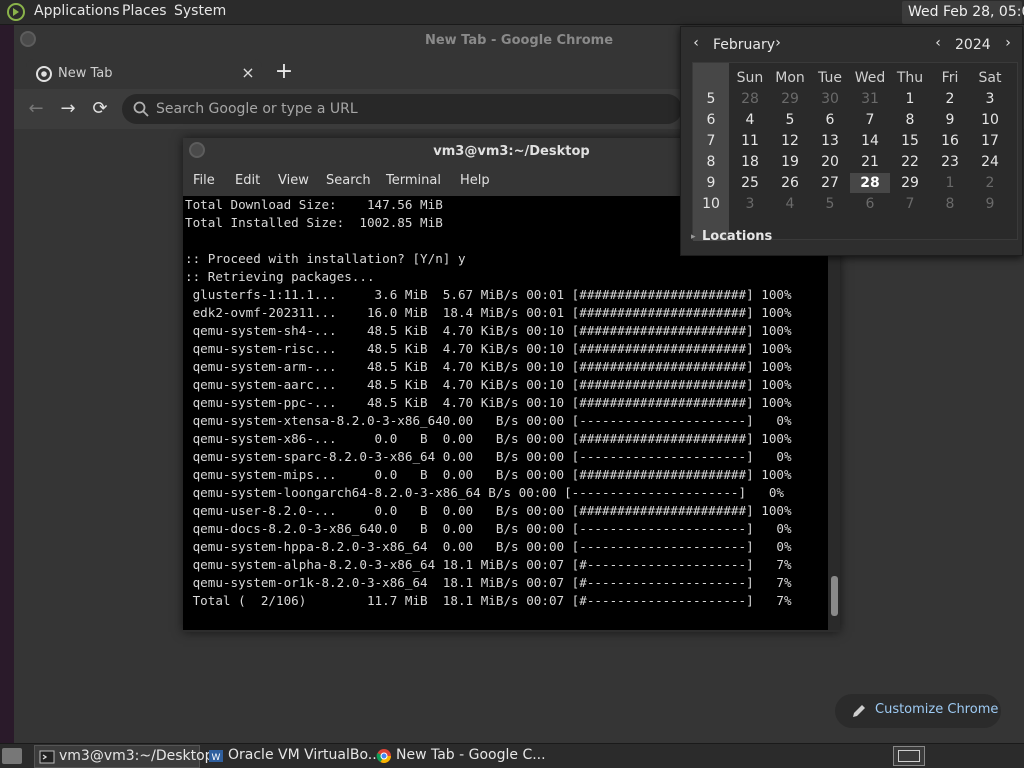 The image size is (1024, 768). I want to click on task-terminal: vm3@vm3:~/Desktop, so click(124, 756).